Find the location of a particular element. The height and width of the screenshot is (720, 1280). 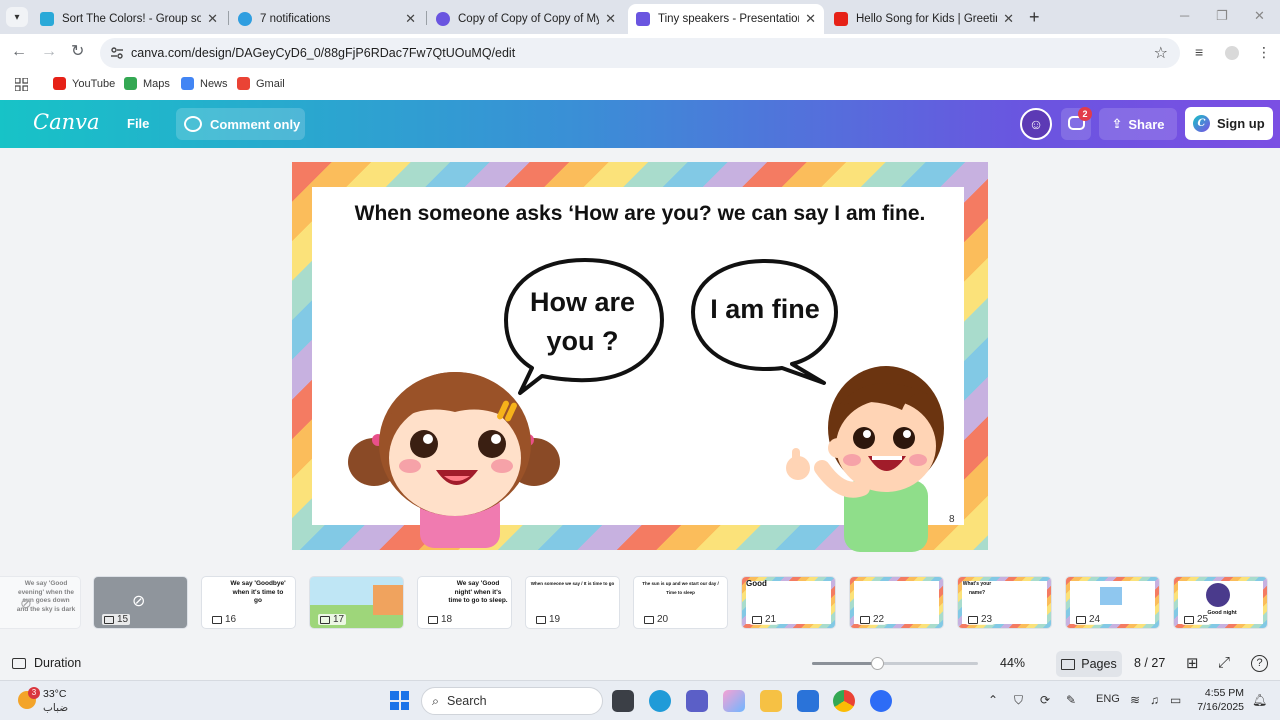

duration-button: Duration is located at coordinates (46, 663).